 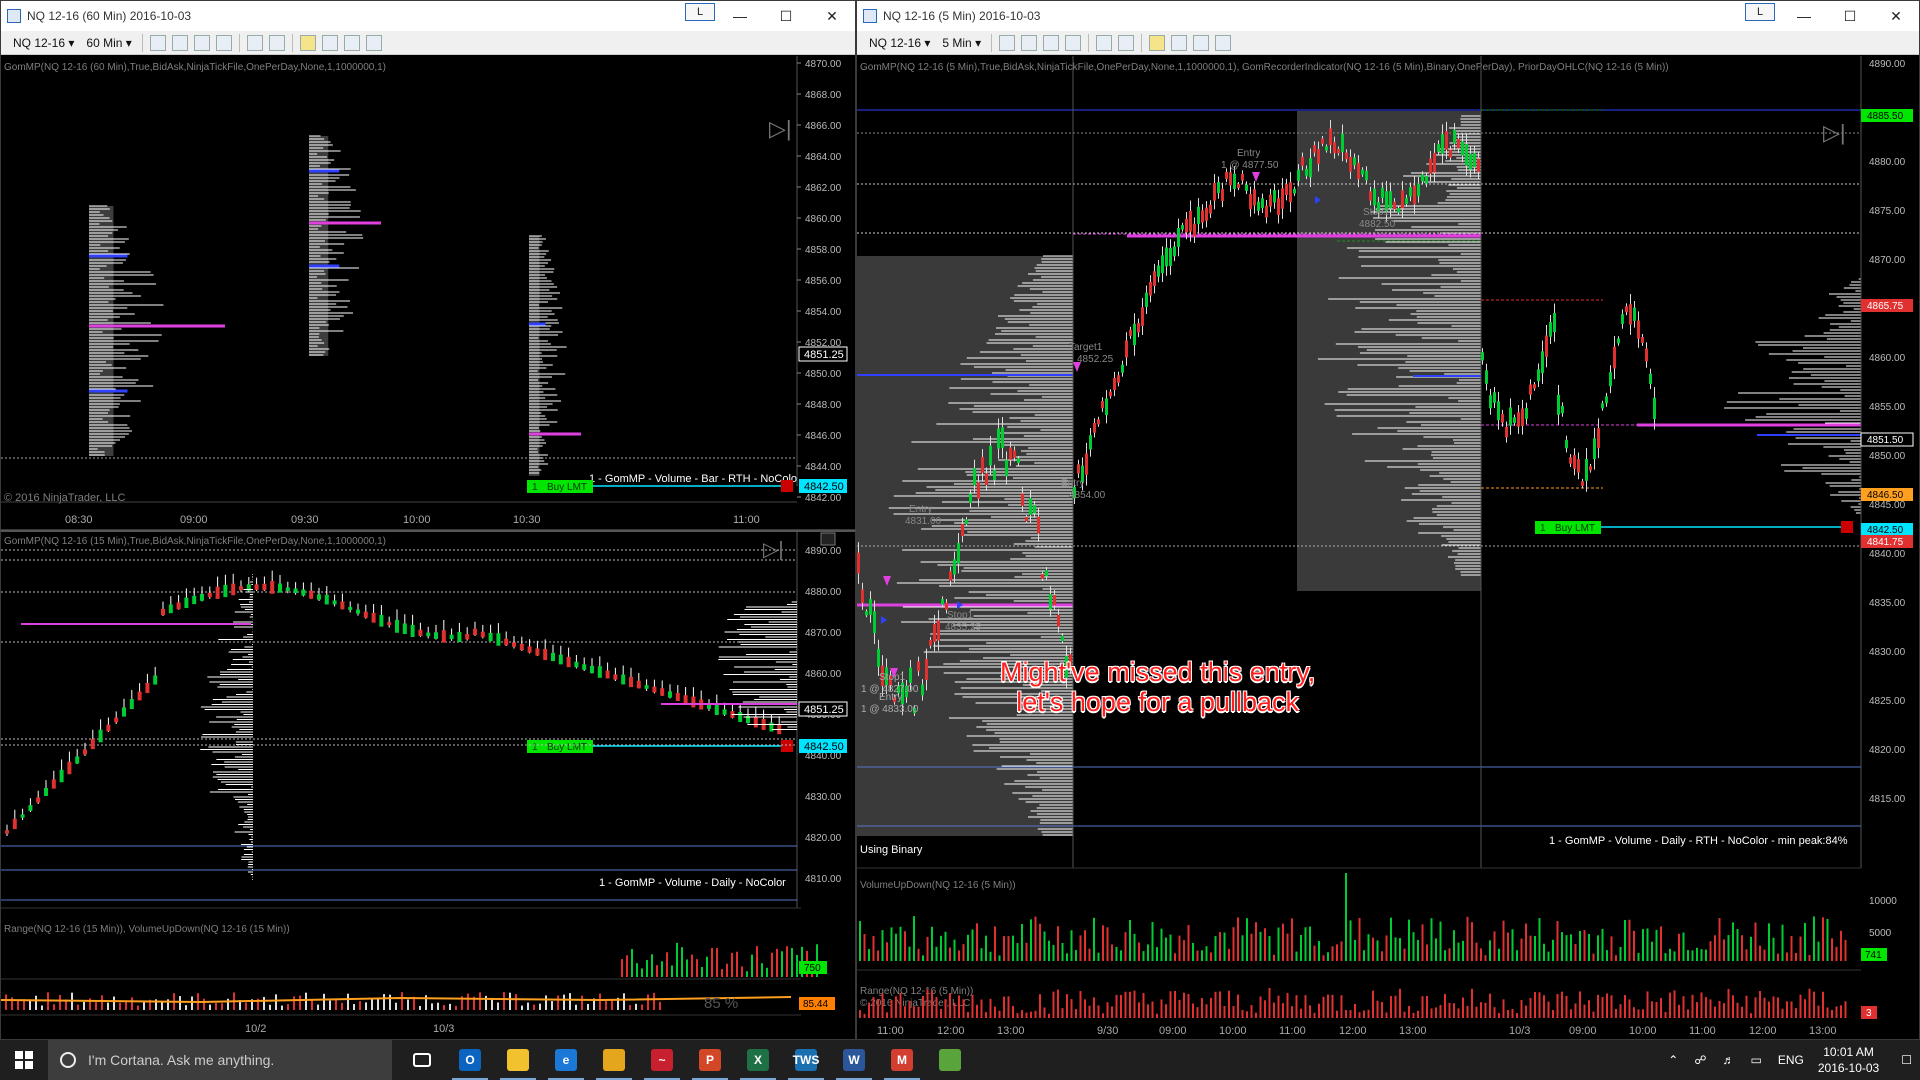 I want to click on taskbar-gmail-button: M, so click(x=902, y=1060).